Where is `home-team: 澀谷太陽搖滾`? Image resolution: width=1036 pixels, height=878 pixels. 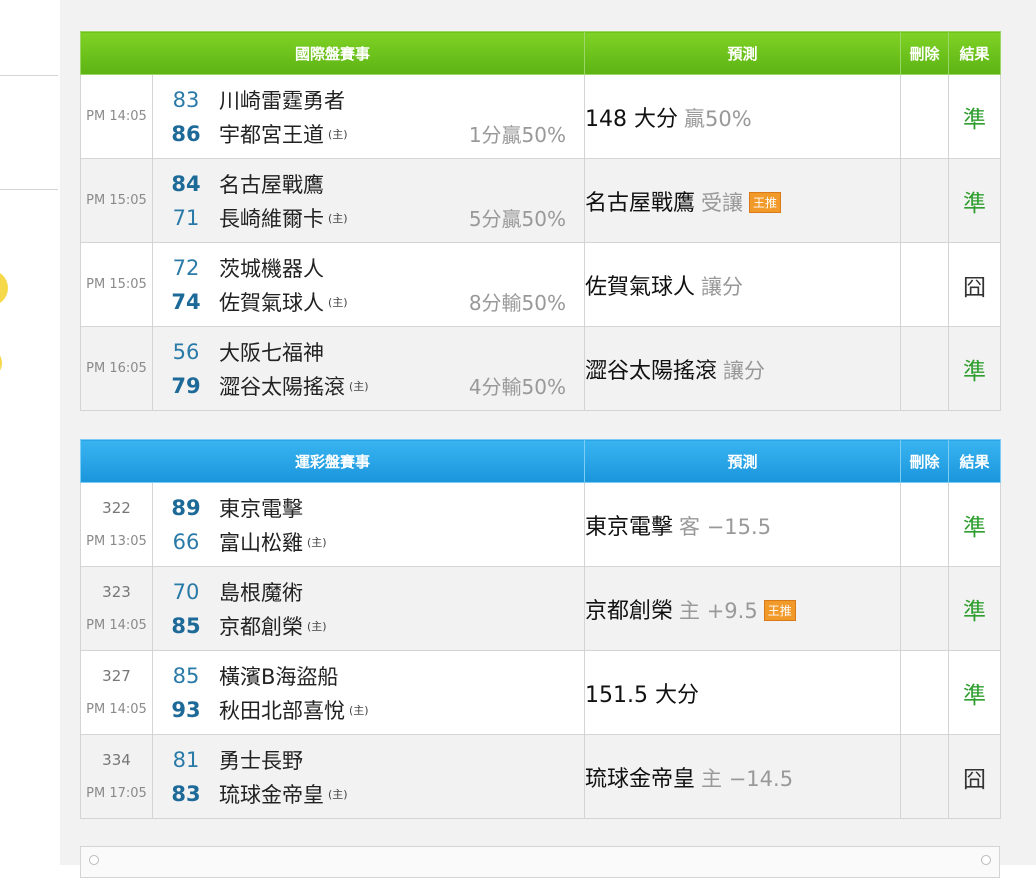
home-team: 澀谷太陽搖滾 is located at coordinates (282, 386).